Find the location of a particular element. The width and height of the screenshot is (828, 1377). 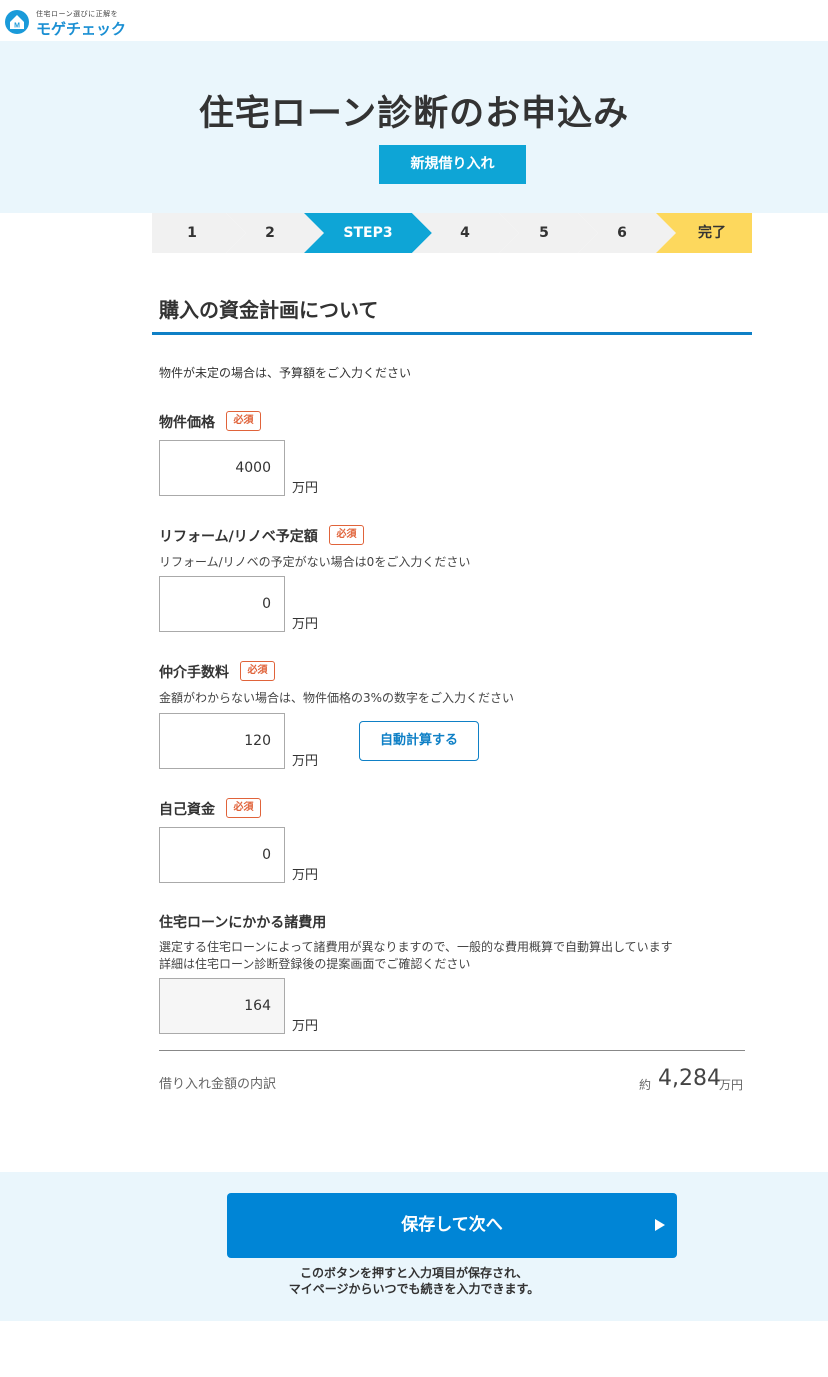

section-title: 購入の資金計画について is located at coordinates (269, 310).